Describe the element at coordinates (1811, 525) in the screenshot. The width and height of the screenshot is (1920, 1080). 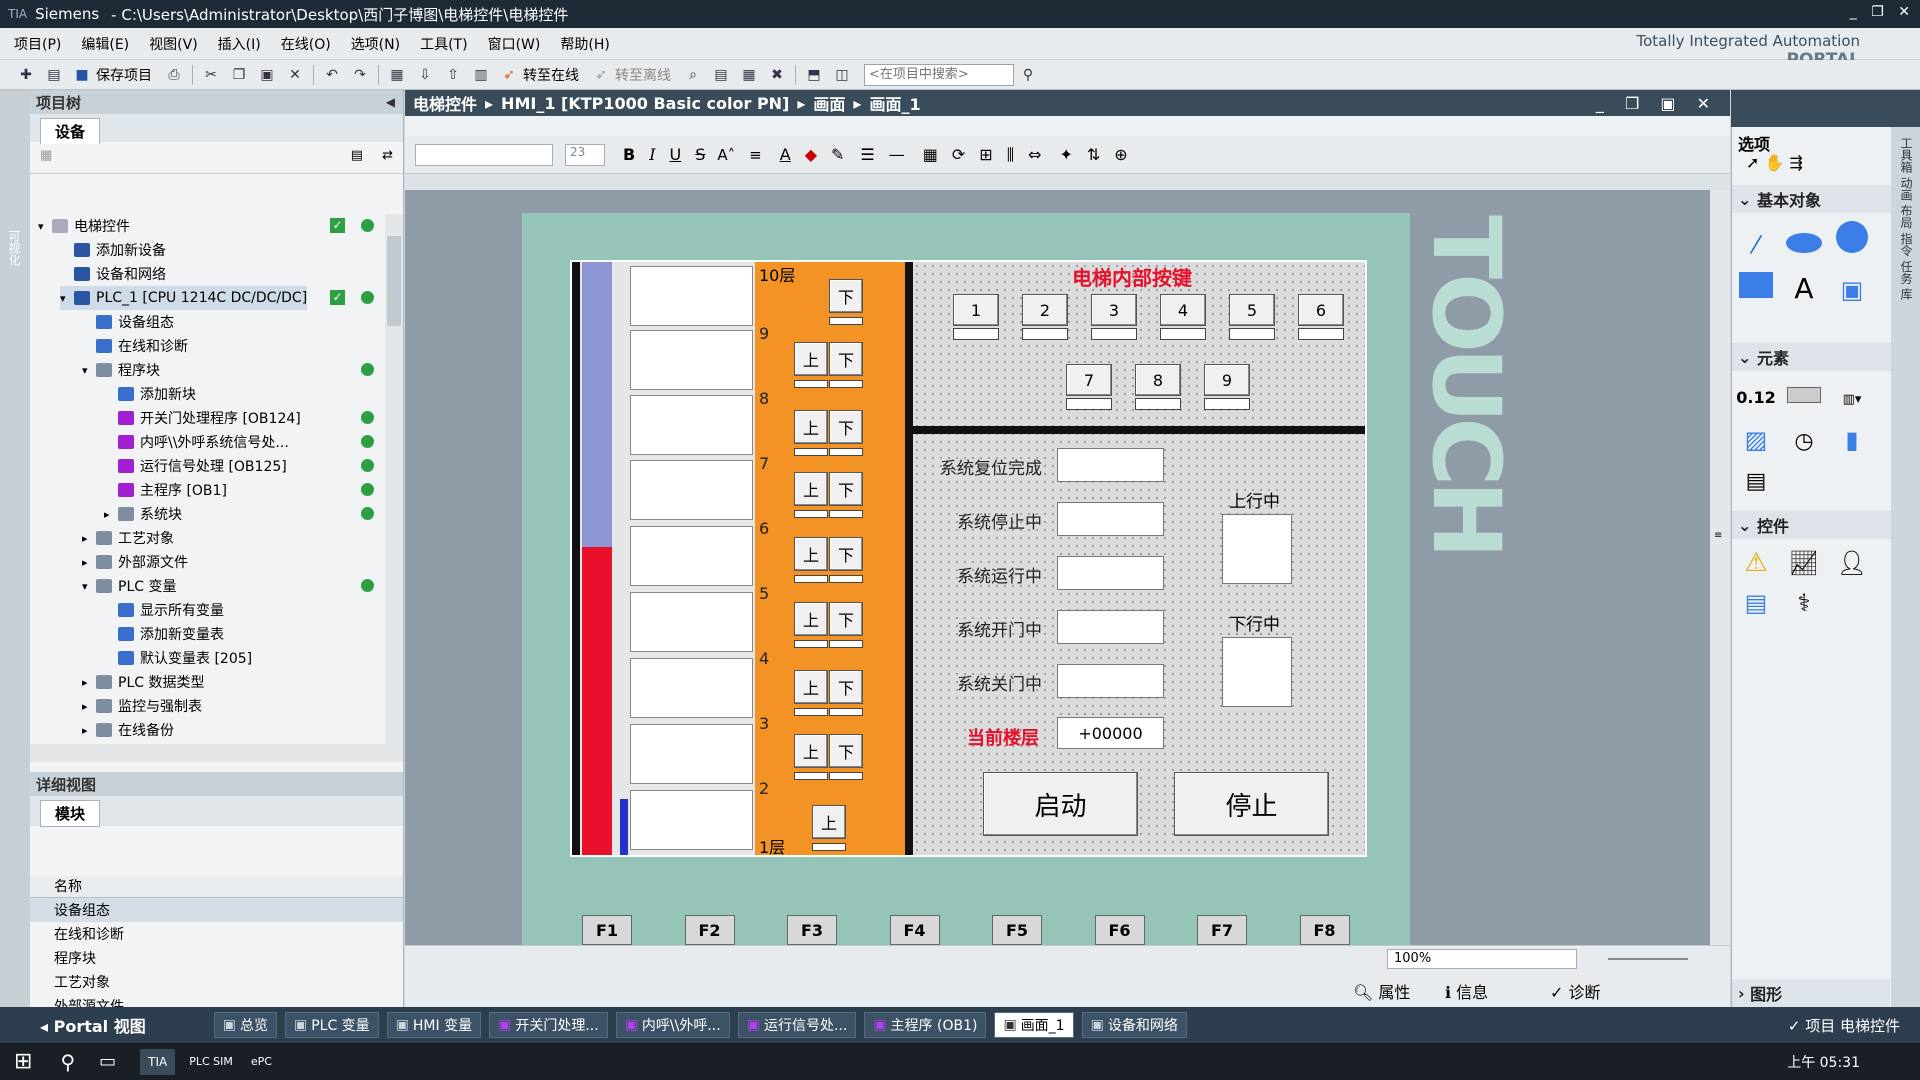
I see `section-controls: ⌄ 控件` at that location.